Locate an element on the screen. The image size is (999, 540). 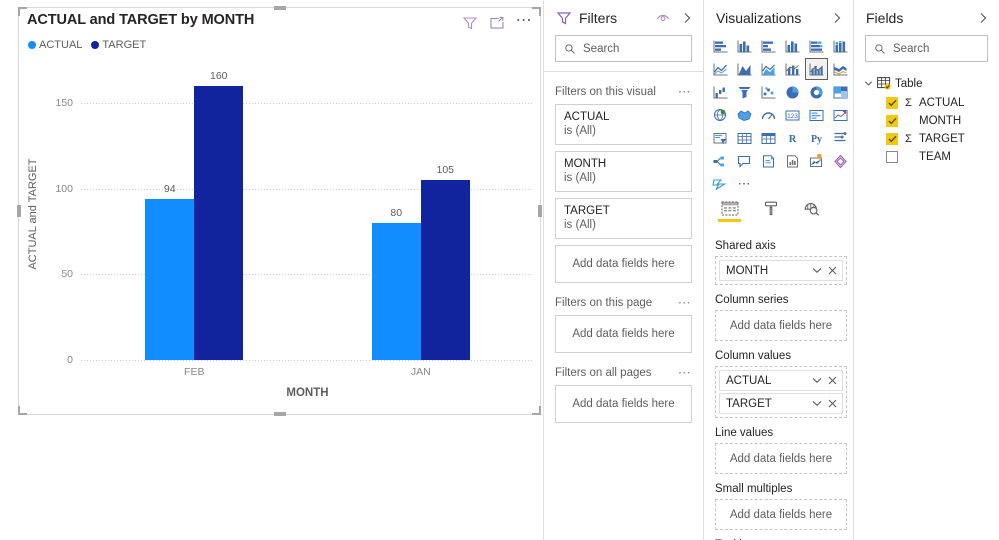
viz-type-r-script-visual: R is located at coordinates (792, 138).